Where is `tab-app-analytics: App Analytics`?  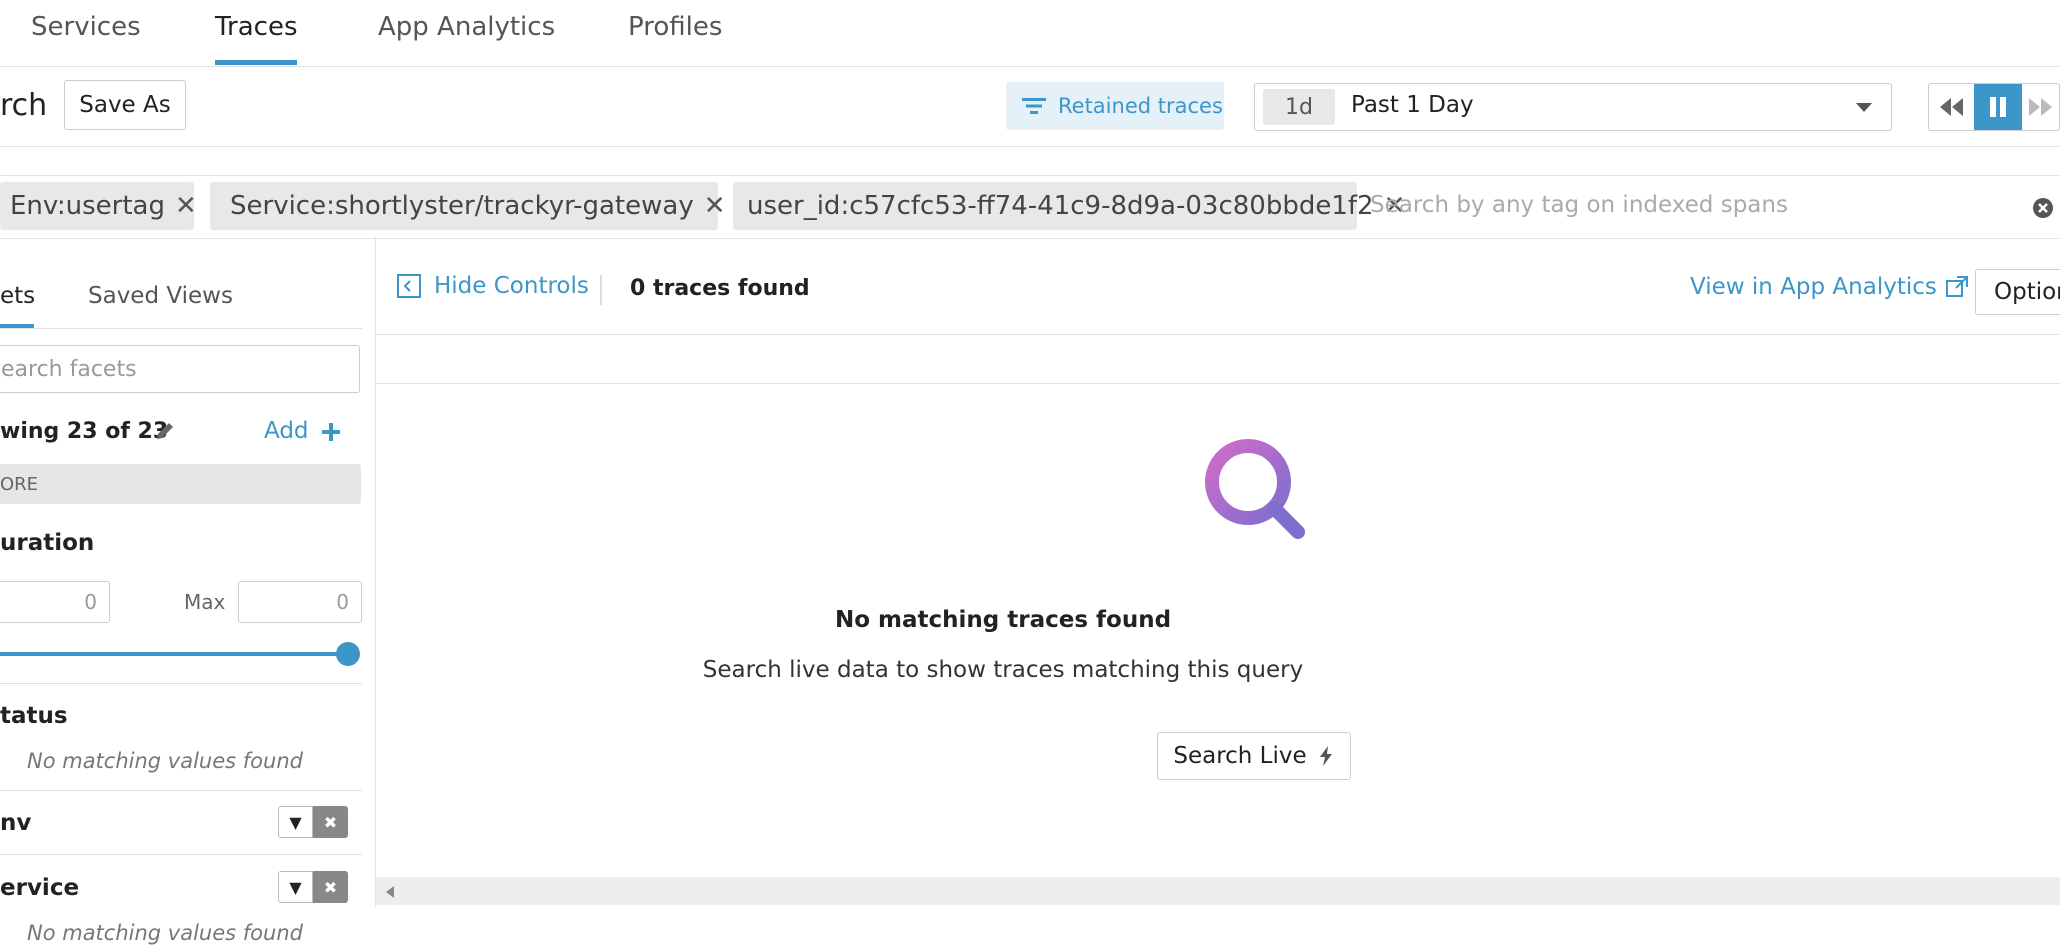 tab-app-analytics: App Analytics is located at coordinates (466, 27).